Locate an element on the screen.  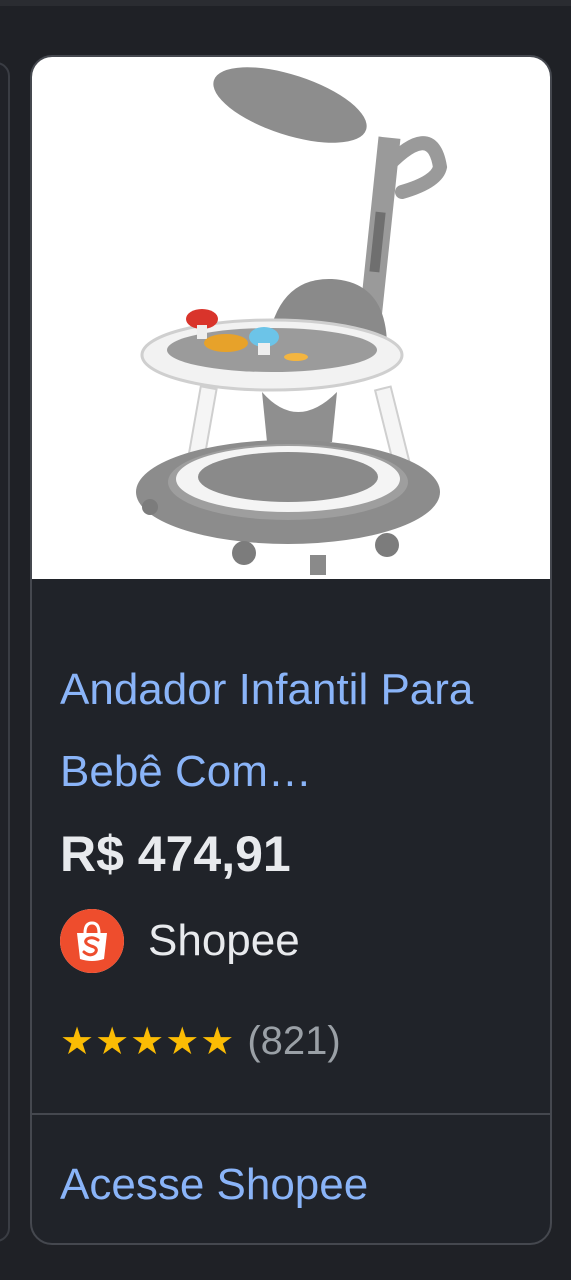
shopee-logo-icon is located at coordinates (92, 941).